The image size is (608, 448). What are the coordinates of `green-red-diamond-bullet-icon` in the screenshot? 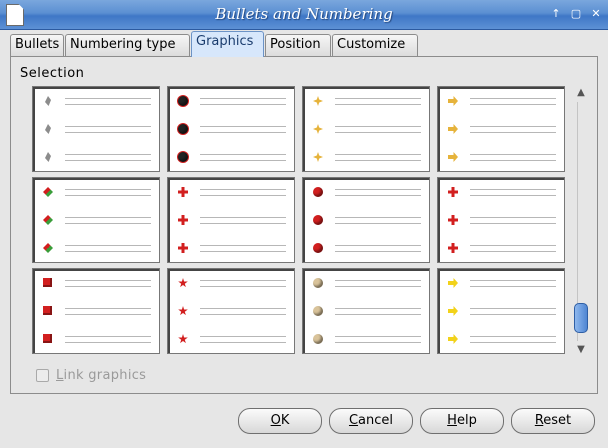 It's located at (48, 192).